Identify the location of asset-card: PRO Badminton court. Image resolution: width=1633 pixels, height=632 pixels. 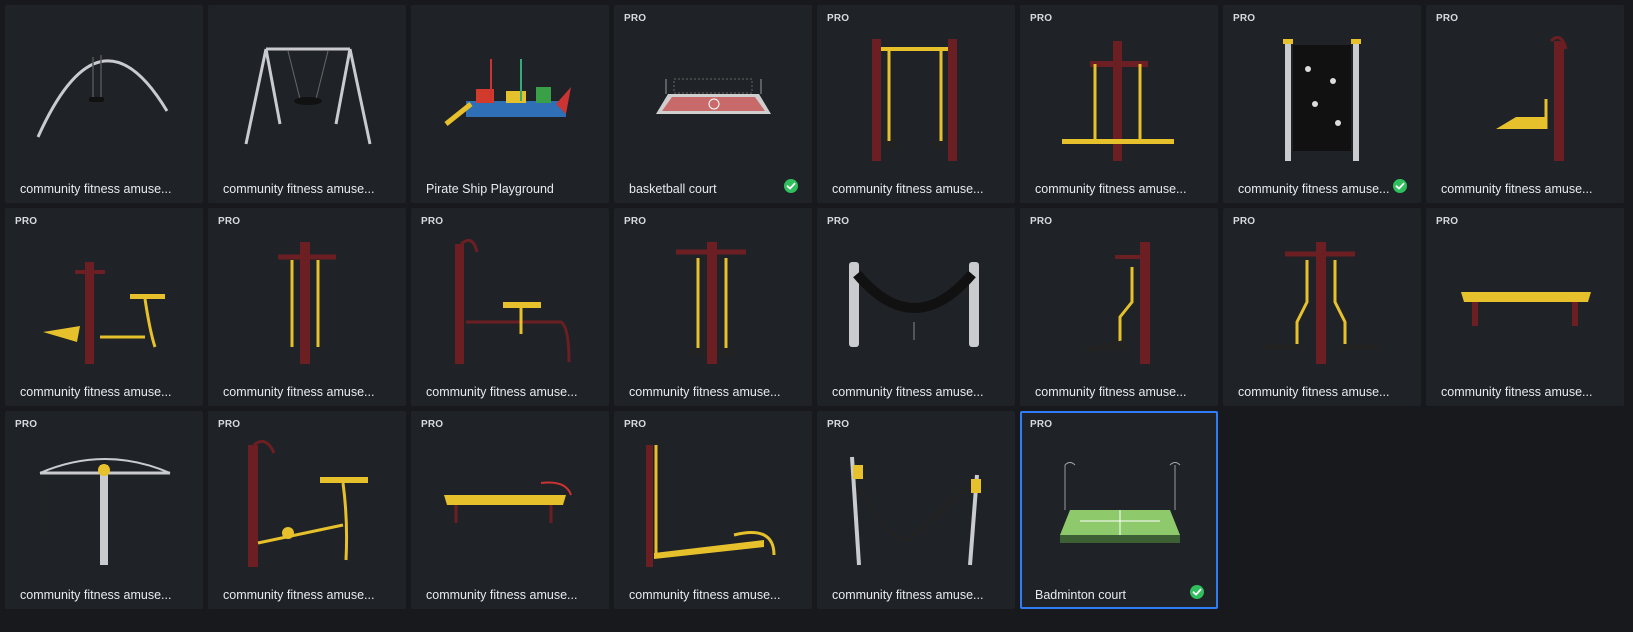
(1119, 510).